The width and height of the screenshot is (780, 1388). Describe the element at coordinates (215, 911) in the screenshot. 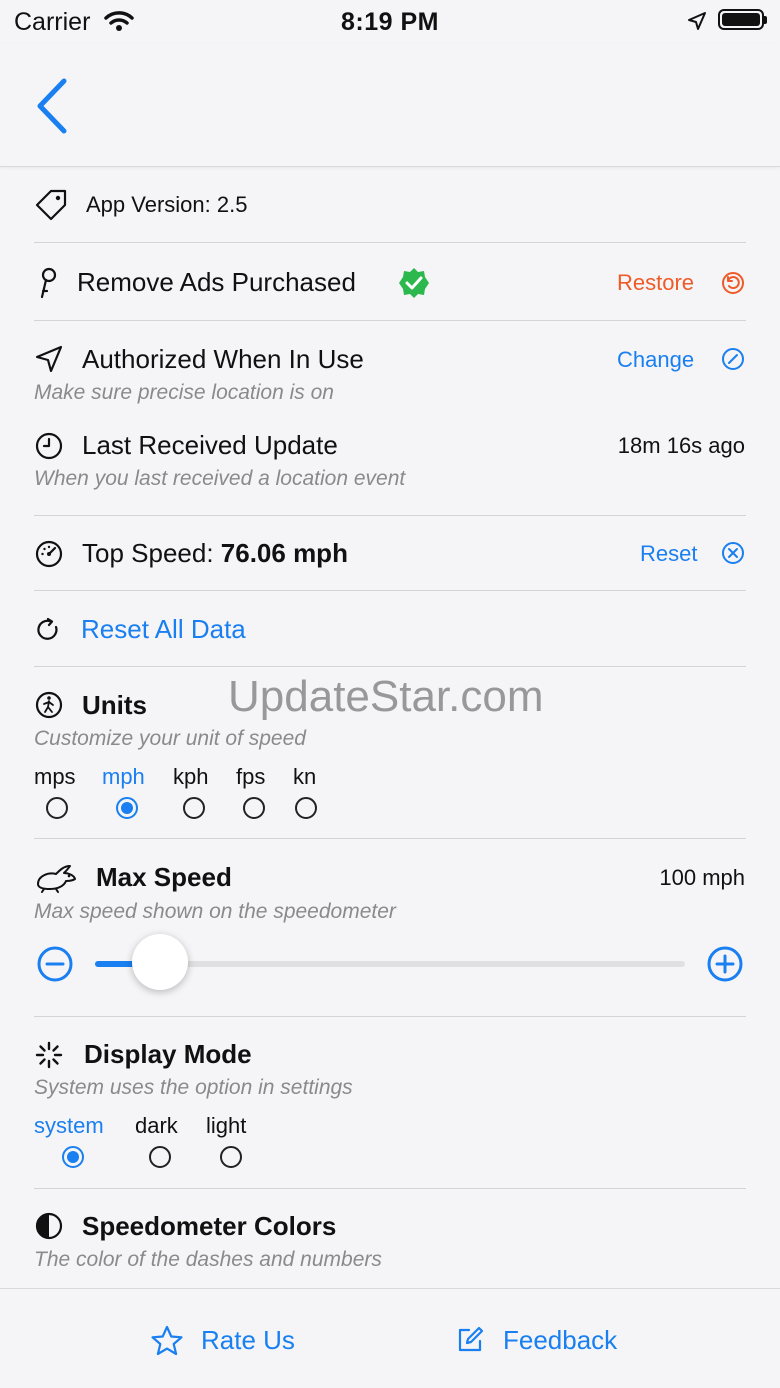

I see `max-speed-subtitle: Max speed shown on the speedometer` at that location.